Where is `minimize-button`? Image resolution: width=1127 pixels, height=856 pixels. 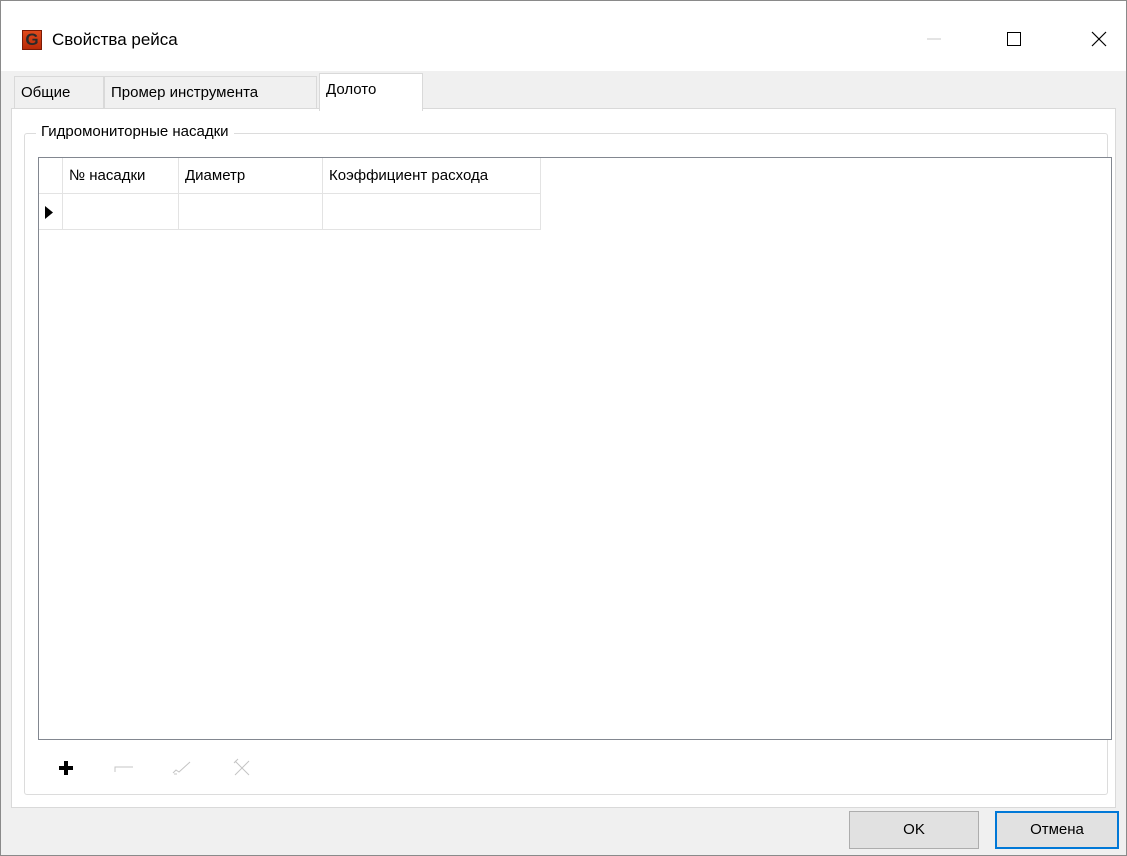 minimize-button is located at coordinates (934, 39).